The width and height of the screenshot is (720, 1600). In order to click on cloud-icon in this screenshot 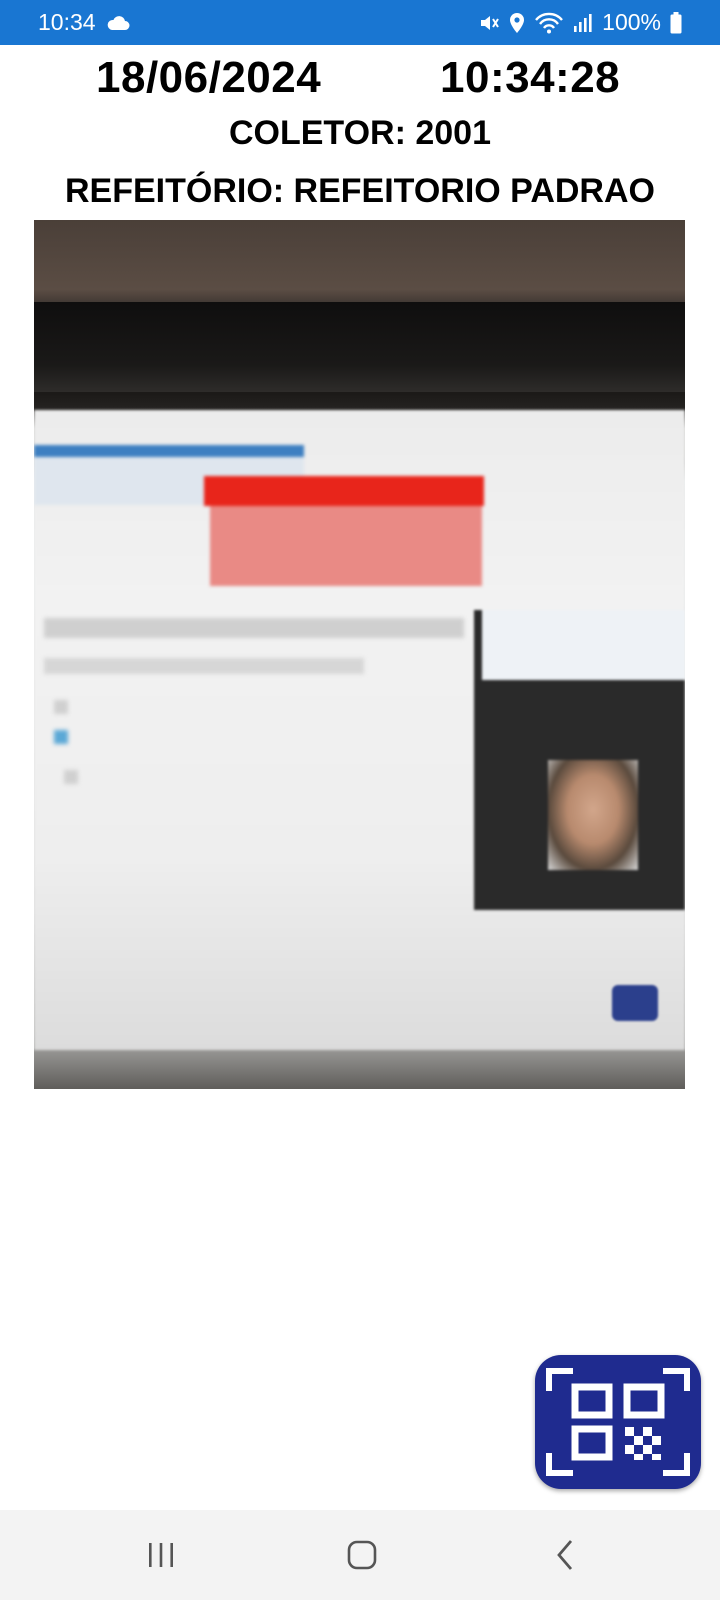, I will do `click(118, 23)`.